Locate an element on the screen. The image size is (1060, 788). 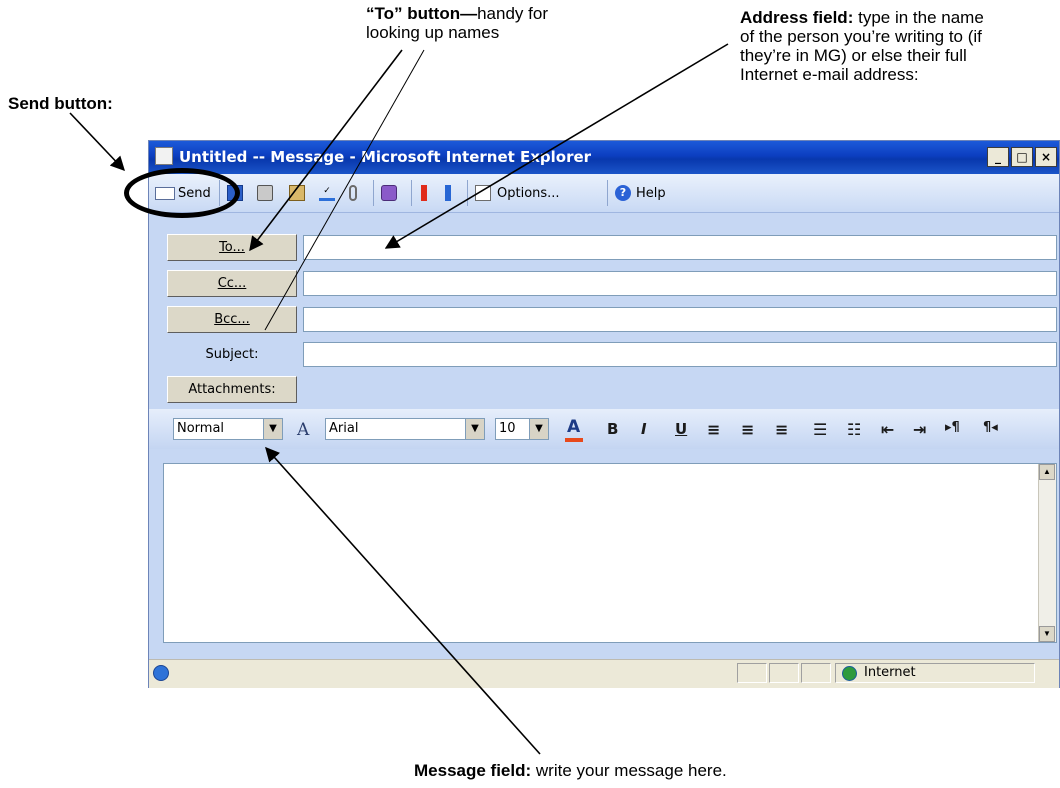
decrease-indent-icon: ⇤ is located at coordinates (887, 429).